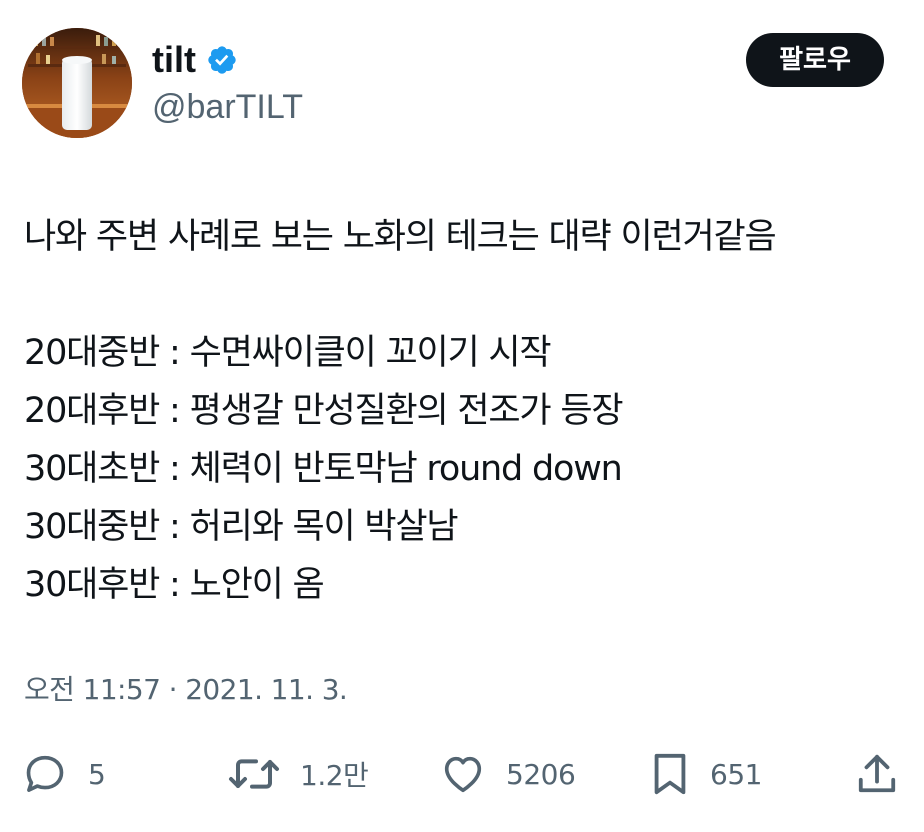 The height and width of the screenshot is (832, 924). Describe the element at coordinates (174, 585) in the screenshot. I see `tweet-line: 30대후반 : 노안이 옴` at that location.